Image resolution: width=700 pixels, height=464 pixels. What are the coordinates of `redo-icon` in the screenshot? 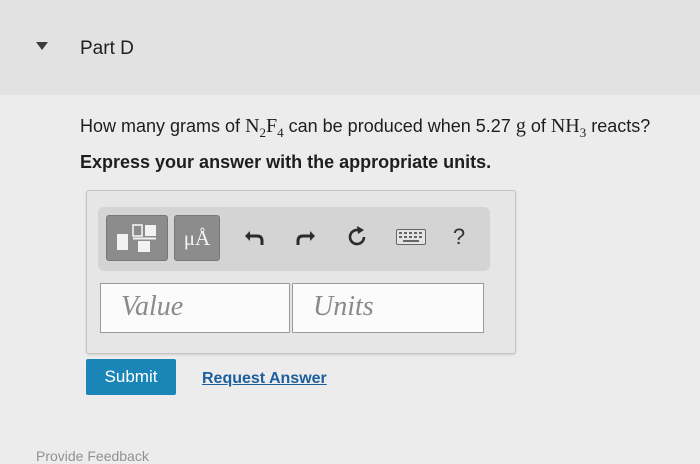 It's located at (305, 238).